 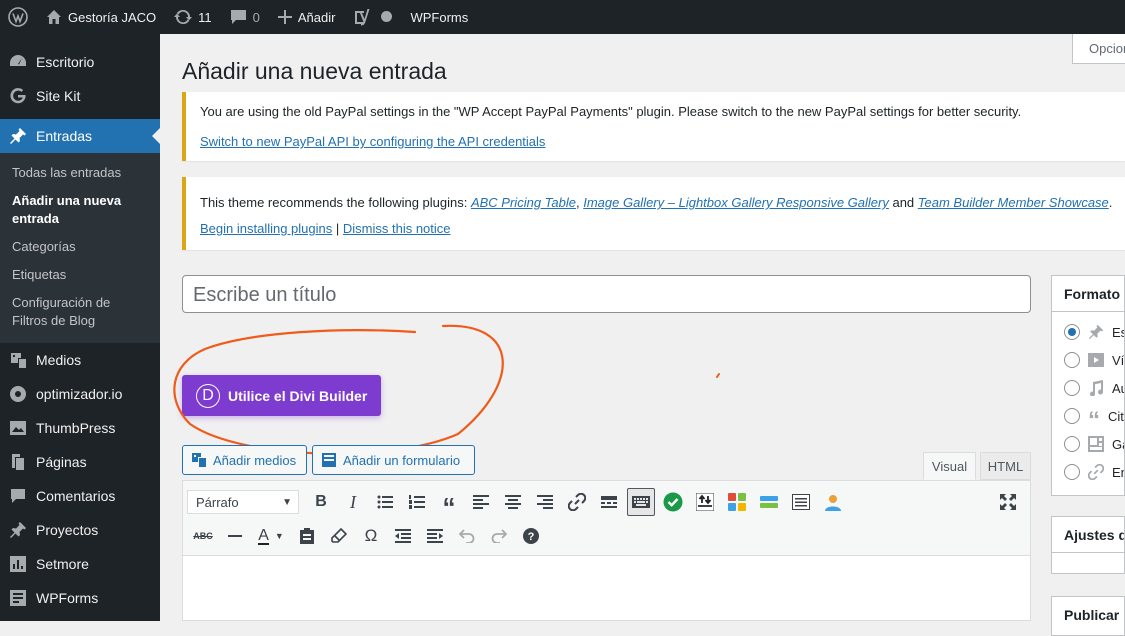 What do you see at coordinates (18, 136) in the screenshot?
I see `pin-icon` at bounding box center [18, 136].